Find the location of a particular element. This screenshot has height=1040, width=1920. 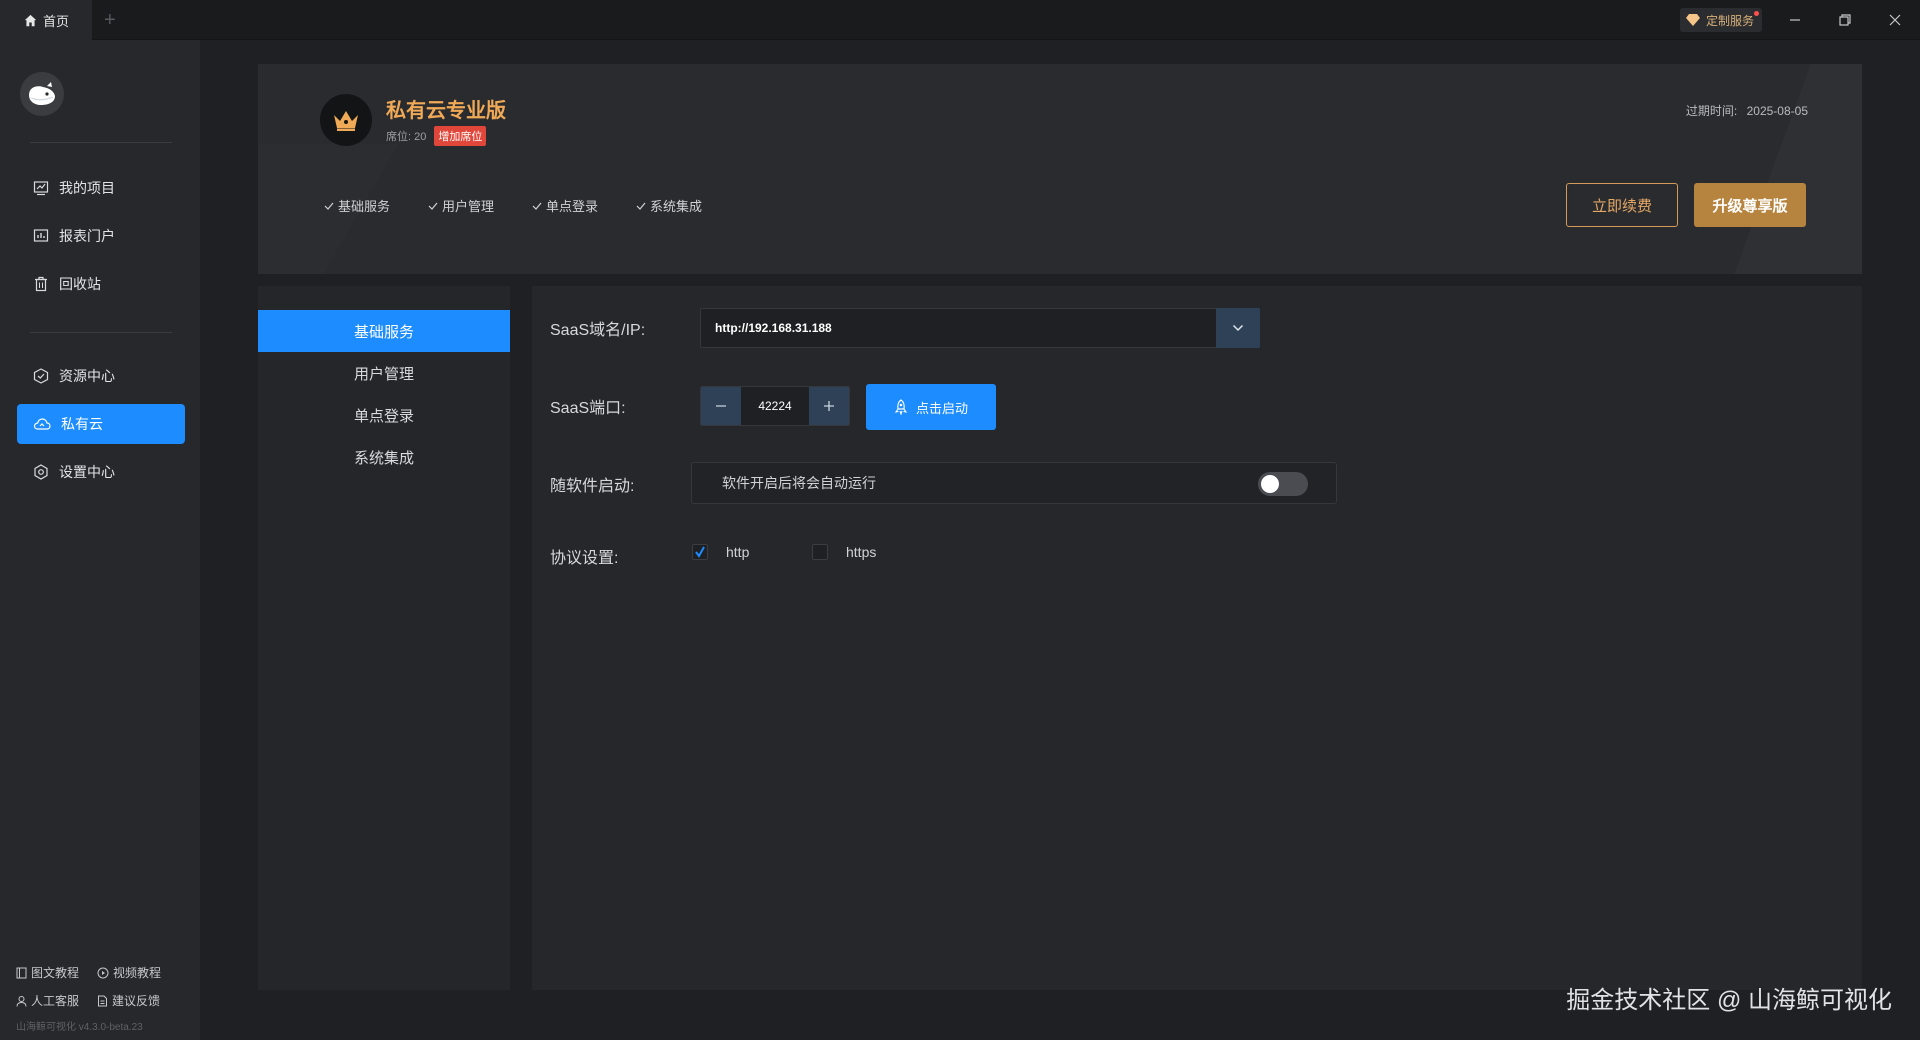

feature-item: 单点登录 is located at coordinates (565, 205).